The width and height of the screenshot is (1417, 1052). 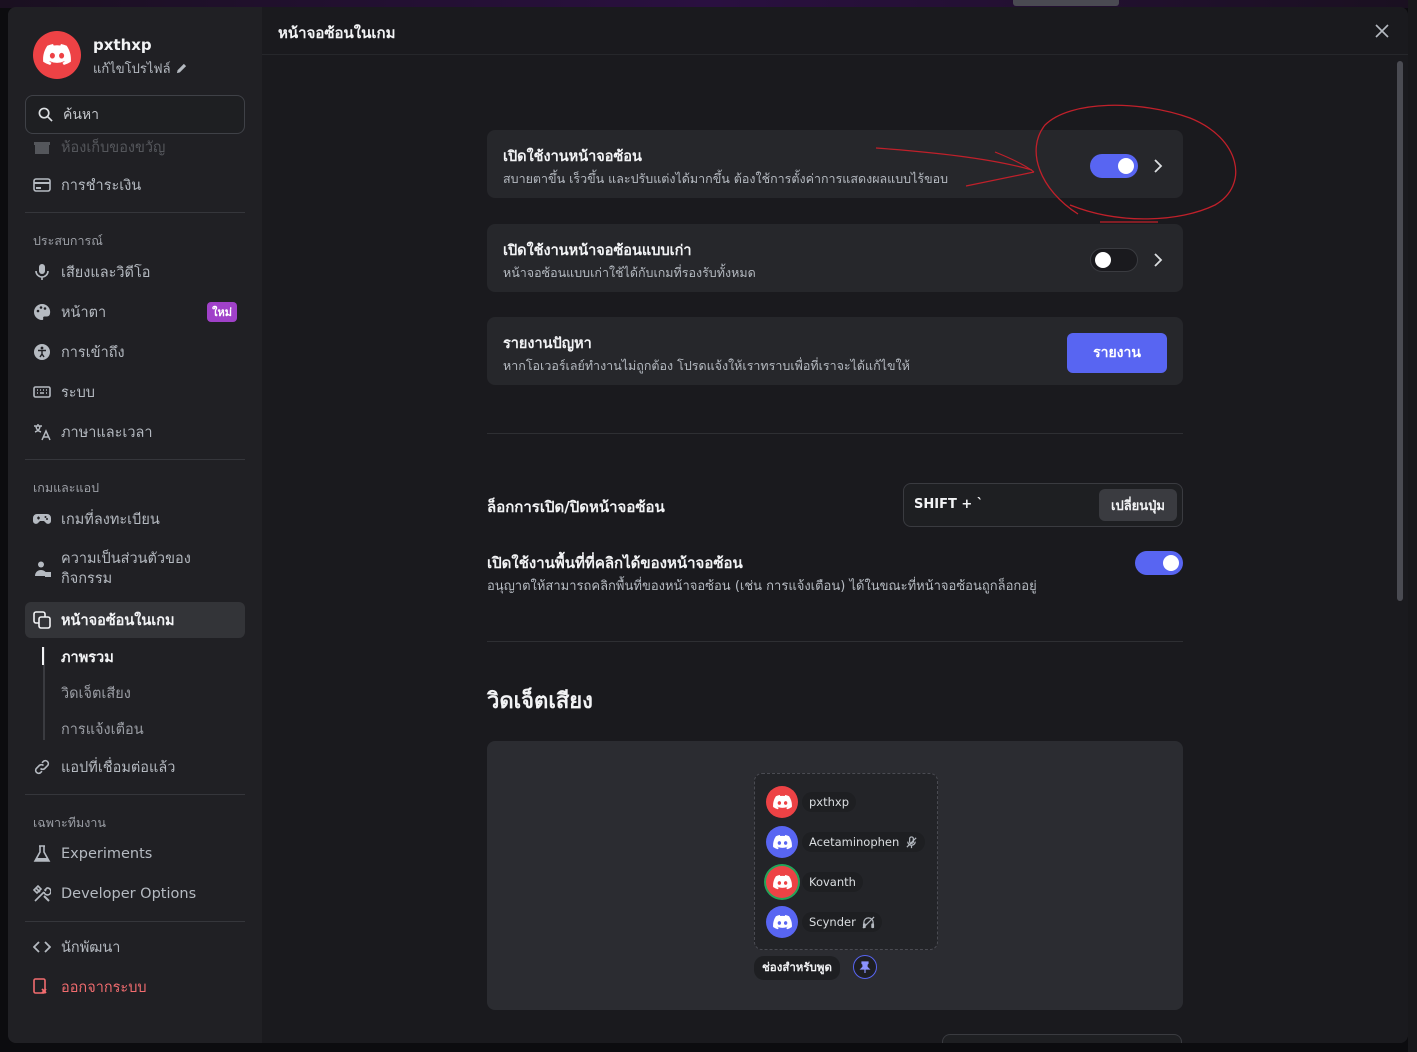 I want to click on subnav-voice-widget: วิดเจ็ตเสียง, so click(x=96, y=693).